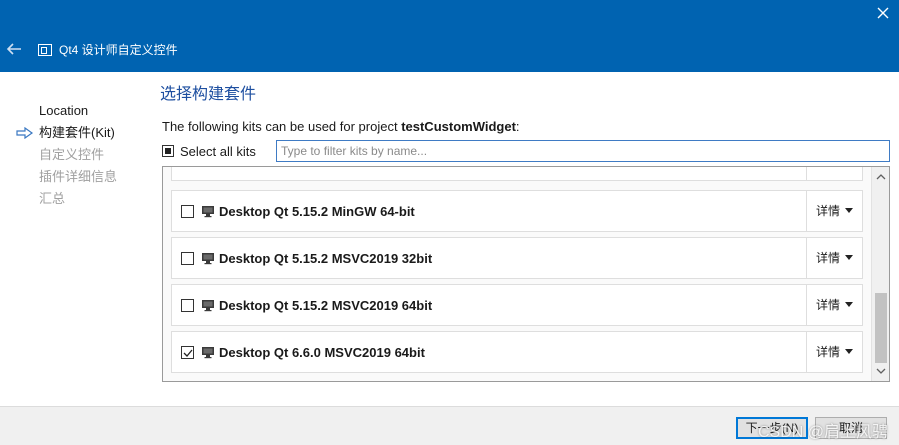 The height and width of the screenshot is (445, 899). Describe the element at coordinates (517, 211) in the screenshot. I see `kit-row: Desktop Qt 5.15.2 MinGW 64-bit 详情` at that location.